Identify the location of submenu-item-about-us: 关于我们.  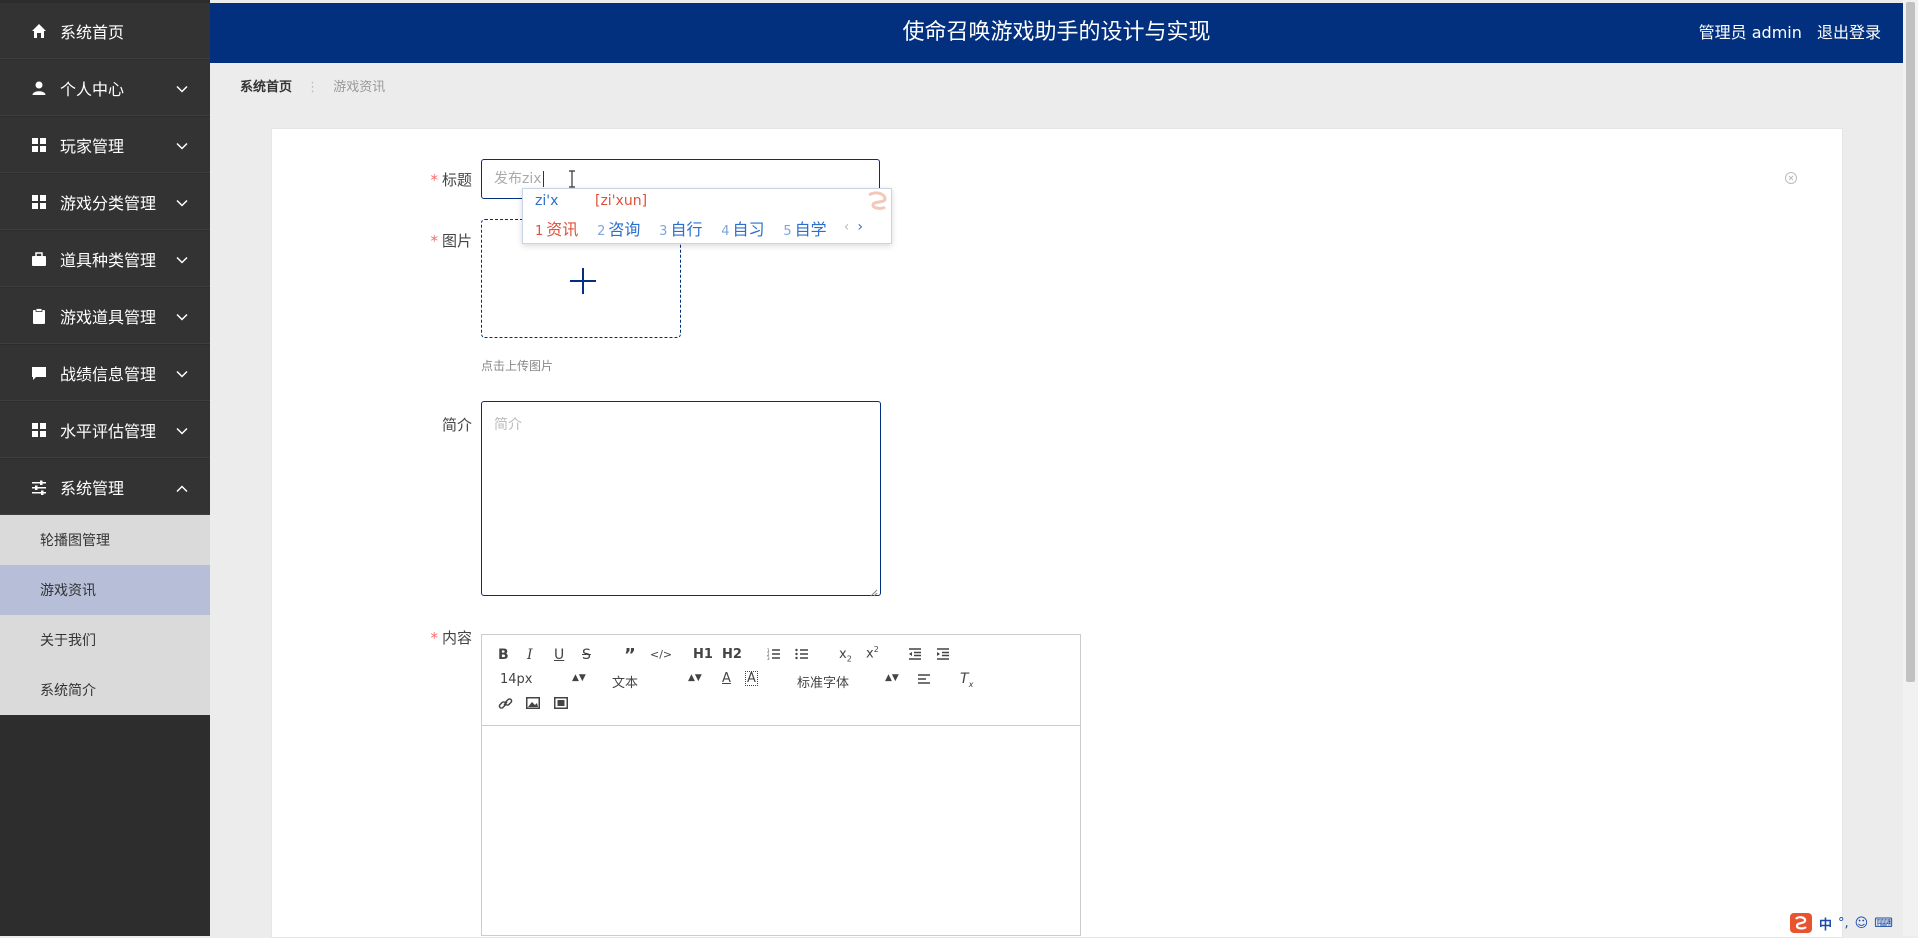
(105, 640).